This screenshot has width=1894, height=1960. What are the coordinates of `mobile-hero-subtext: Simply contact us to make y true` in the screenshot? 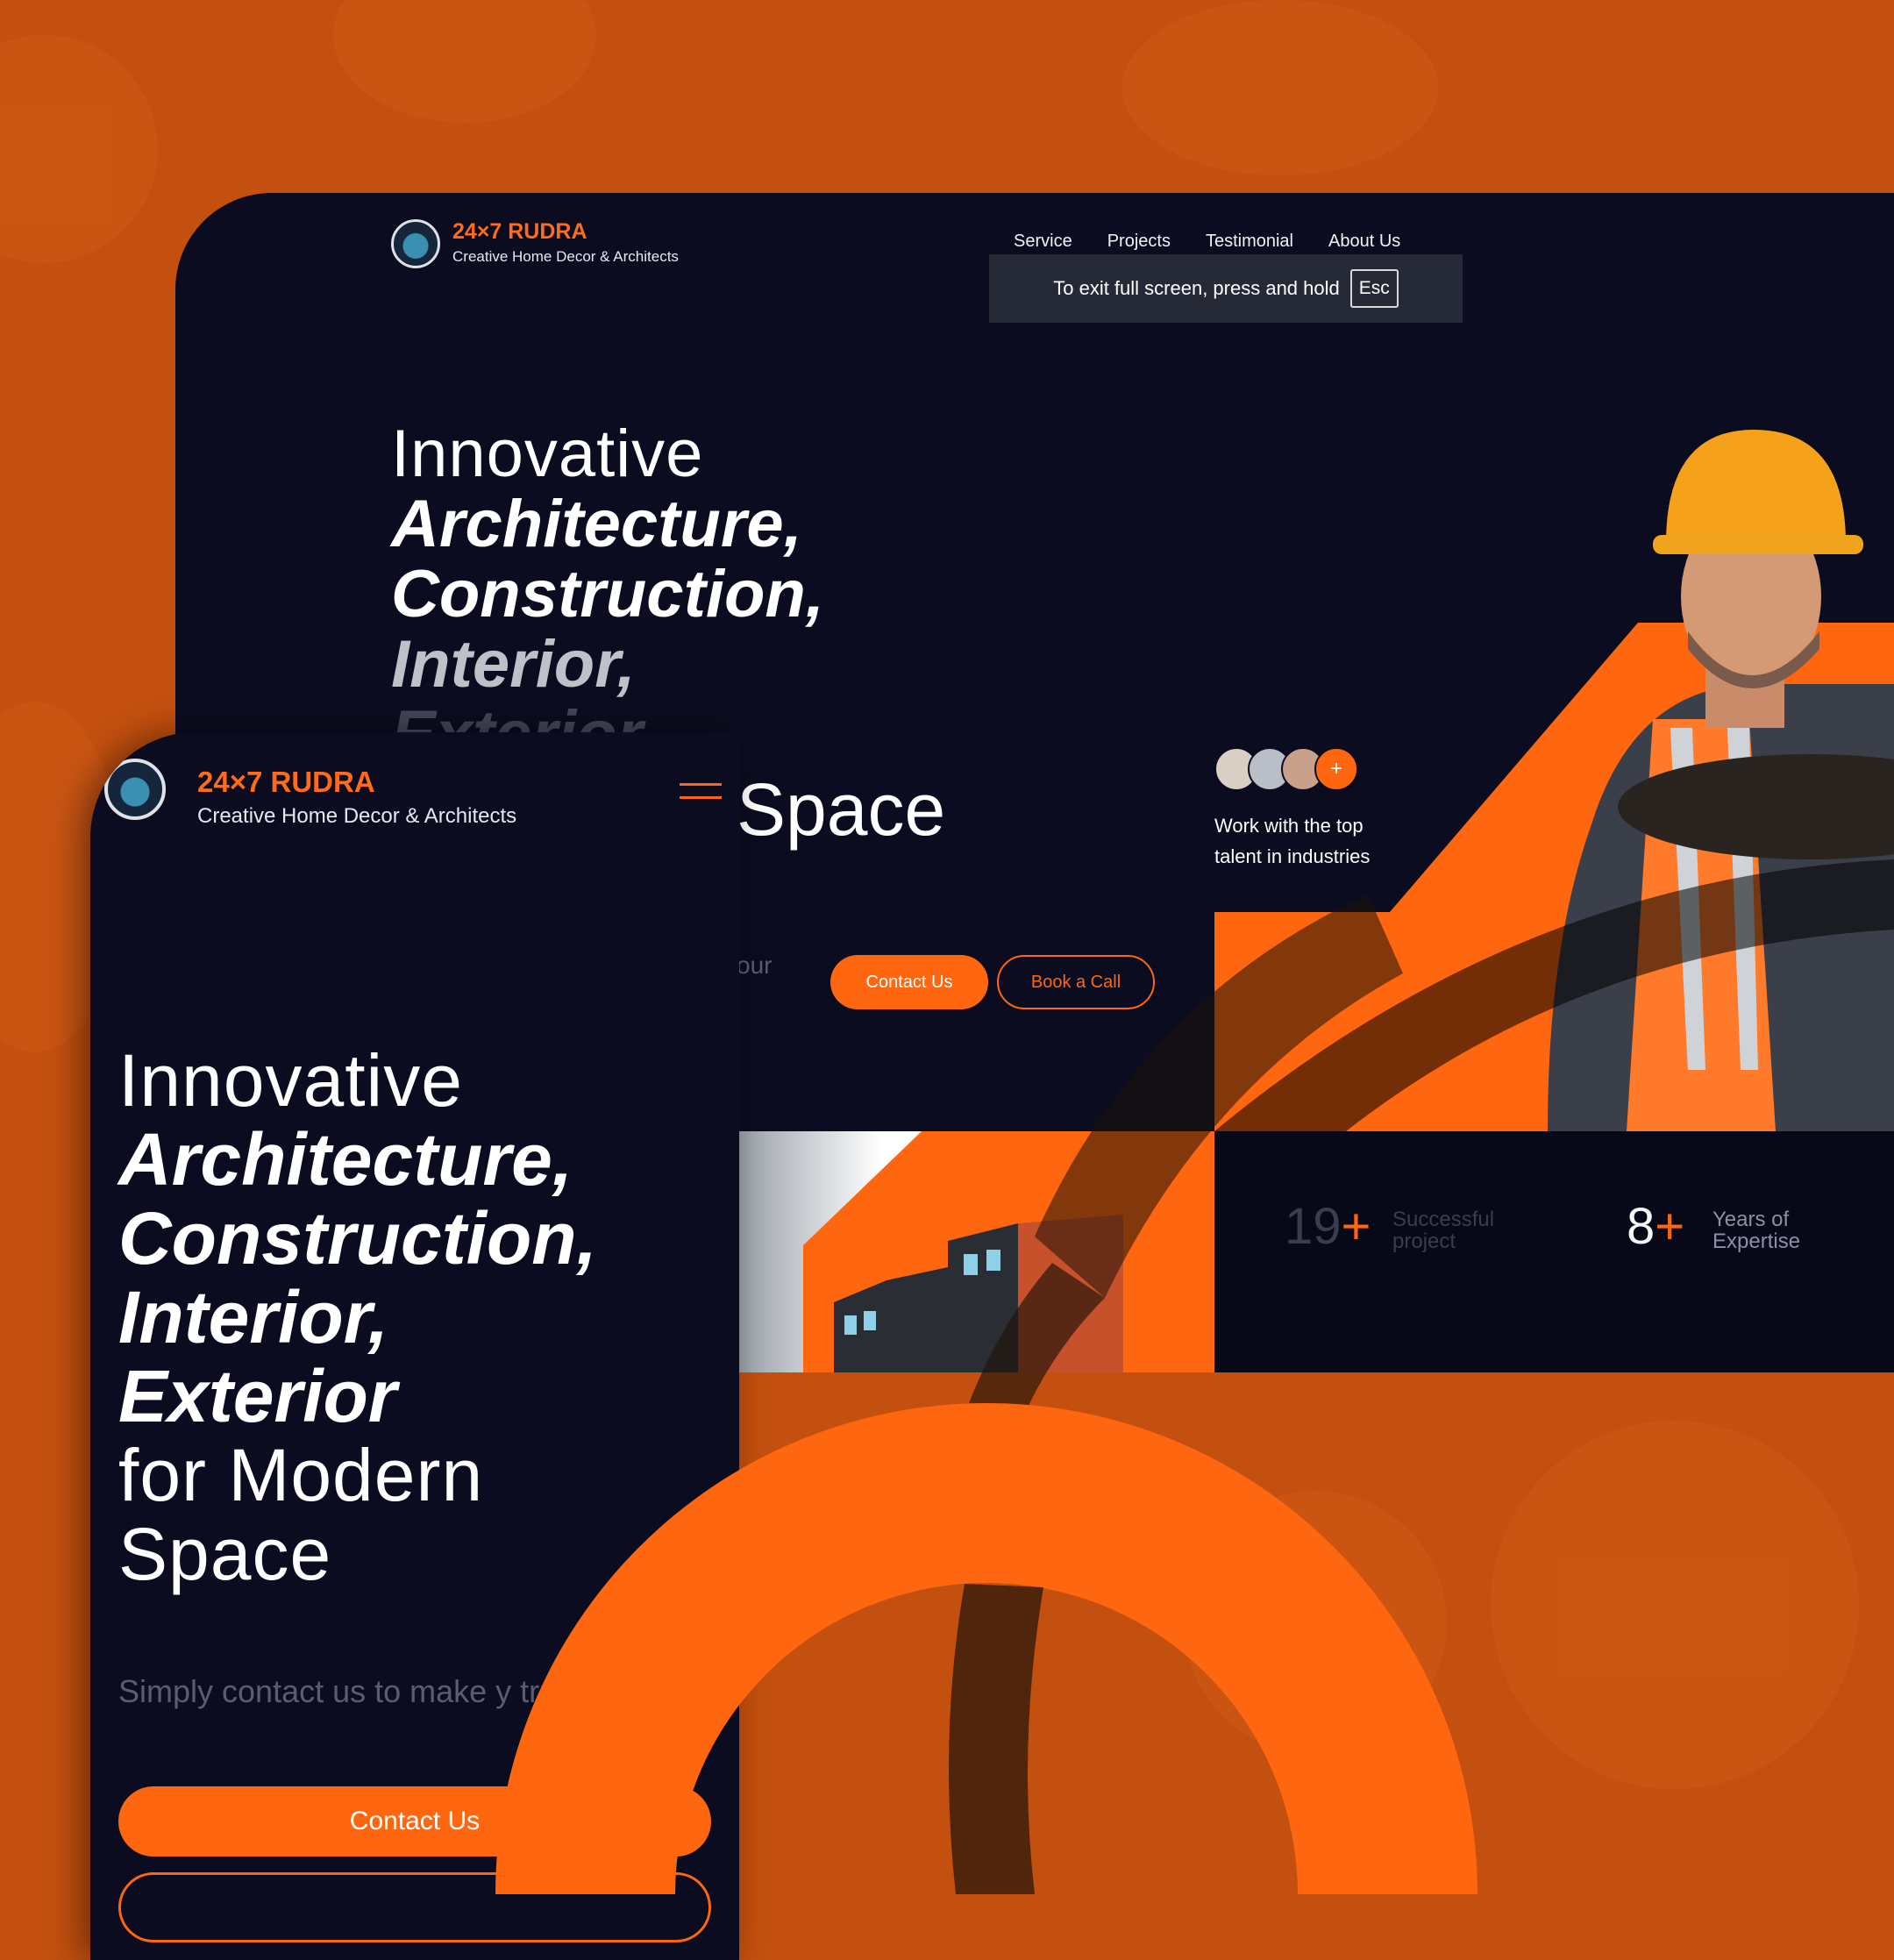 It's located at (346, 1691).